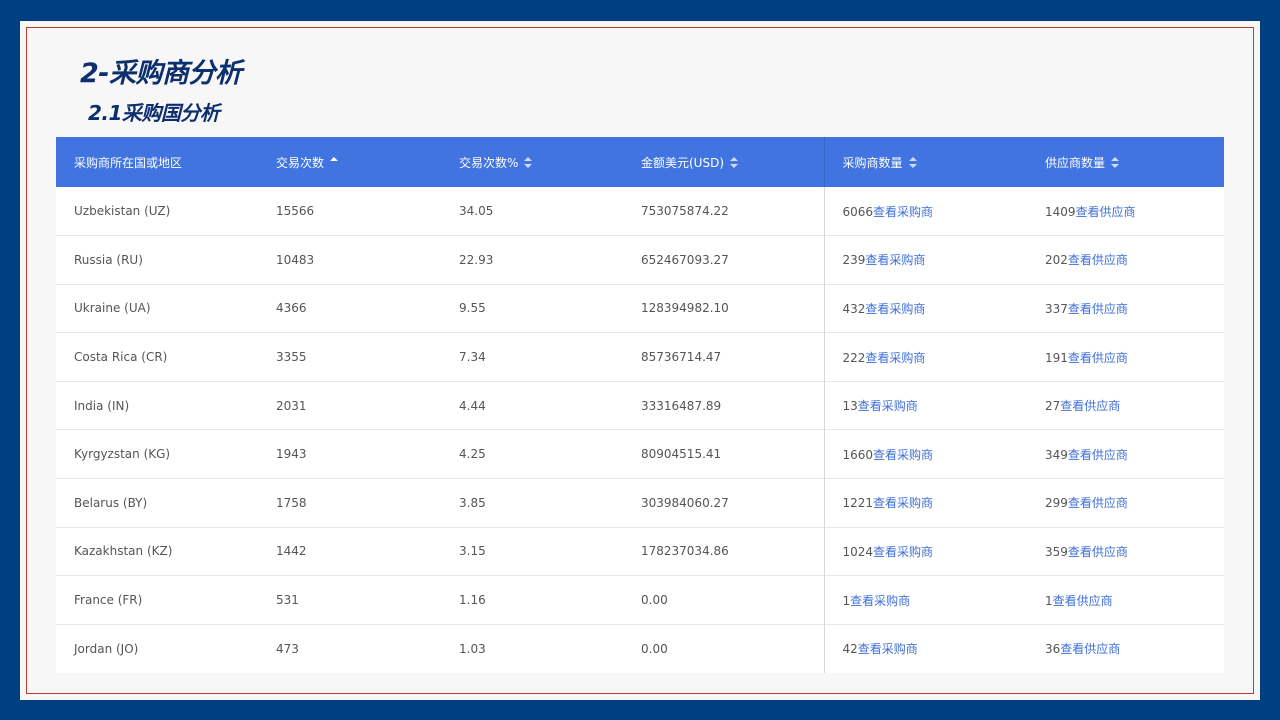 The height and width of the screenshot is (720, 1280). Describe the element at coordinates (291, 308) in the screenshot. I see `cell-count: 4366` at that location.